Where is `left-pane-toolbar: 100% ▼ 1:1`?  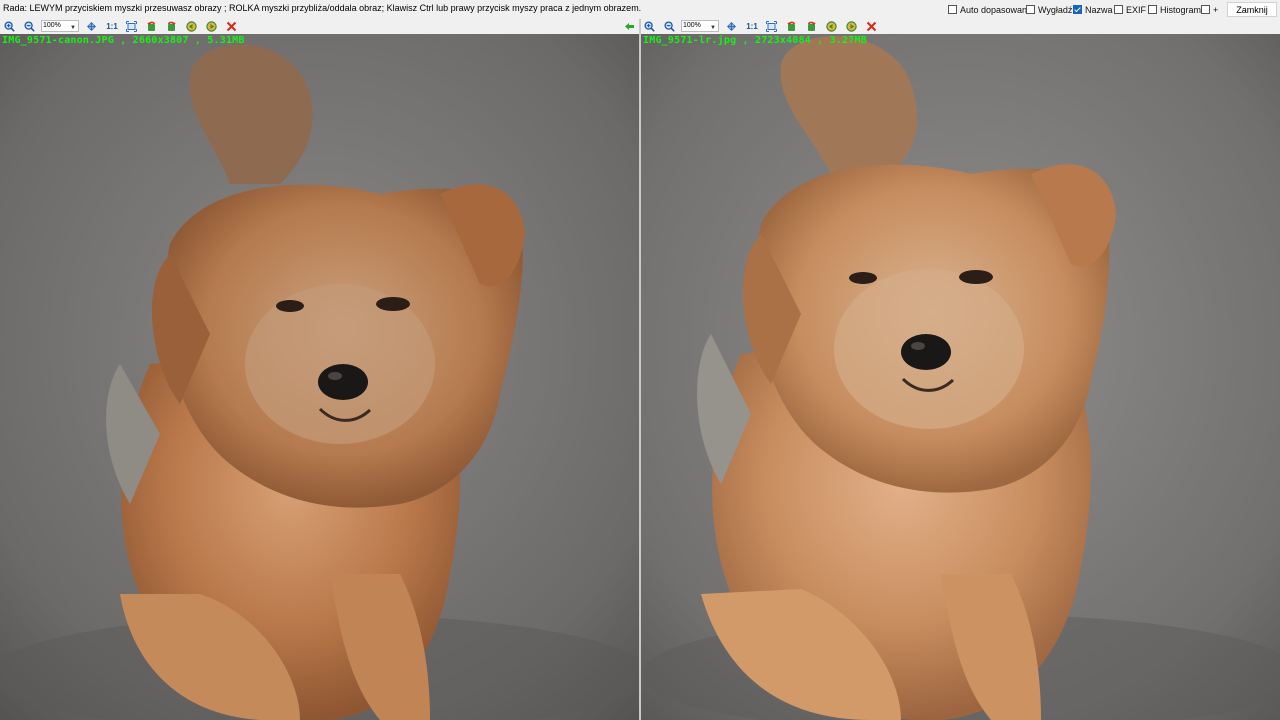
left-pane-toolbar: 100% ▼ 1:1 is located at coordinates (320, 26).